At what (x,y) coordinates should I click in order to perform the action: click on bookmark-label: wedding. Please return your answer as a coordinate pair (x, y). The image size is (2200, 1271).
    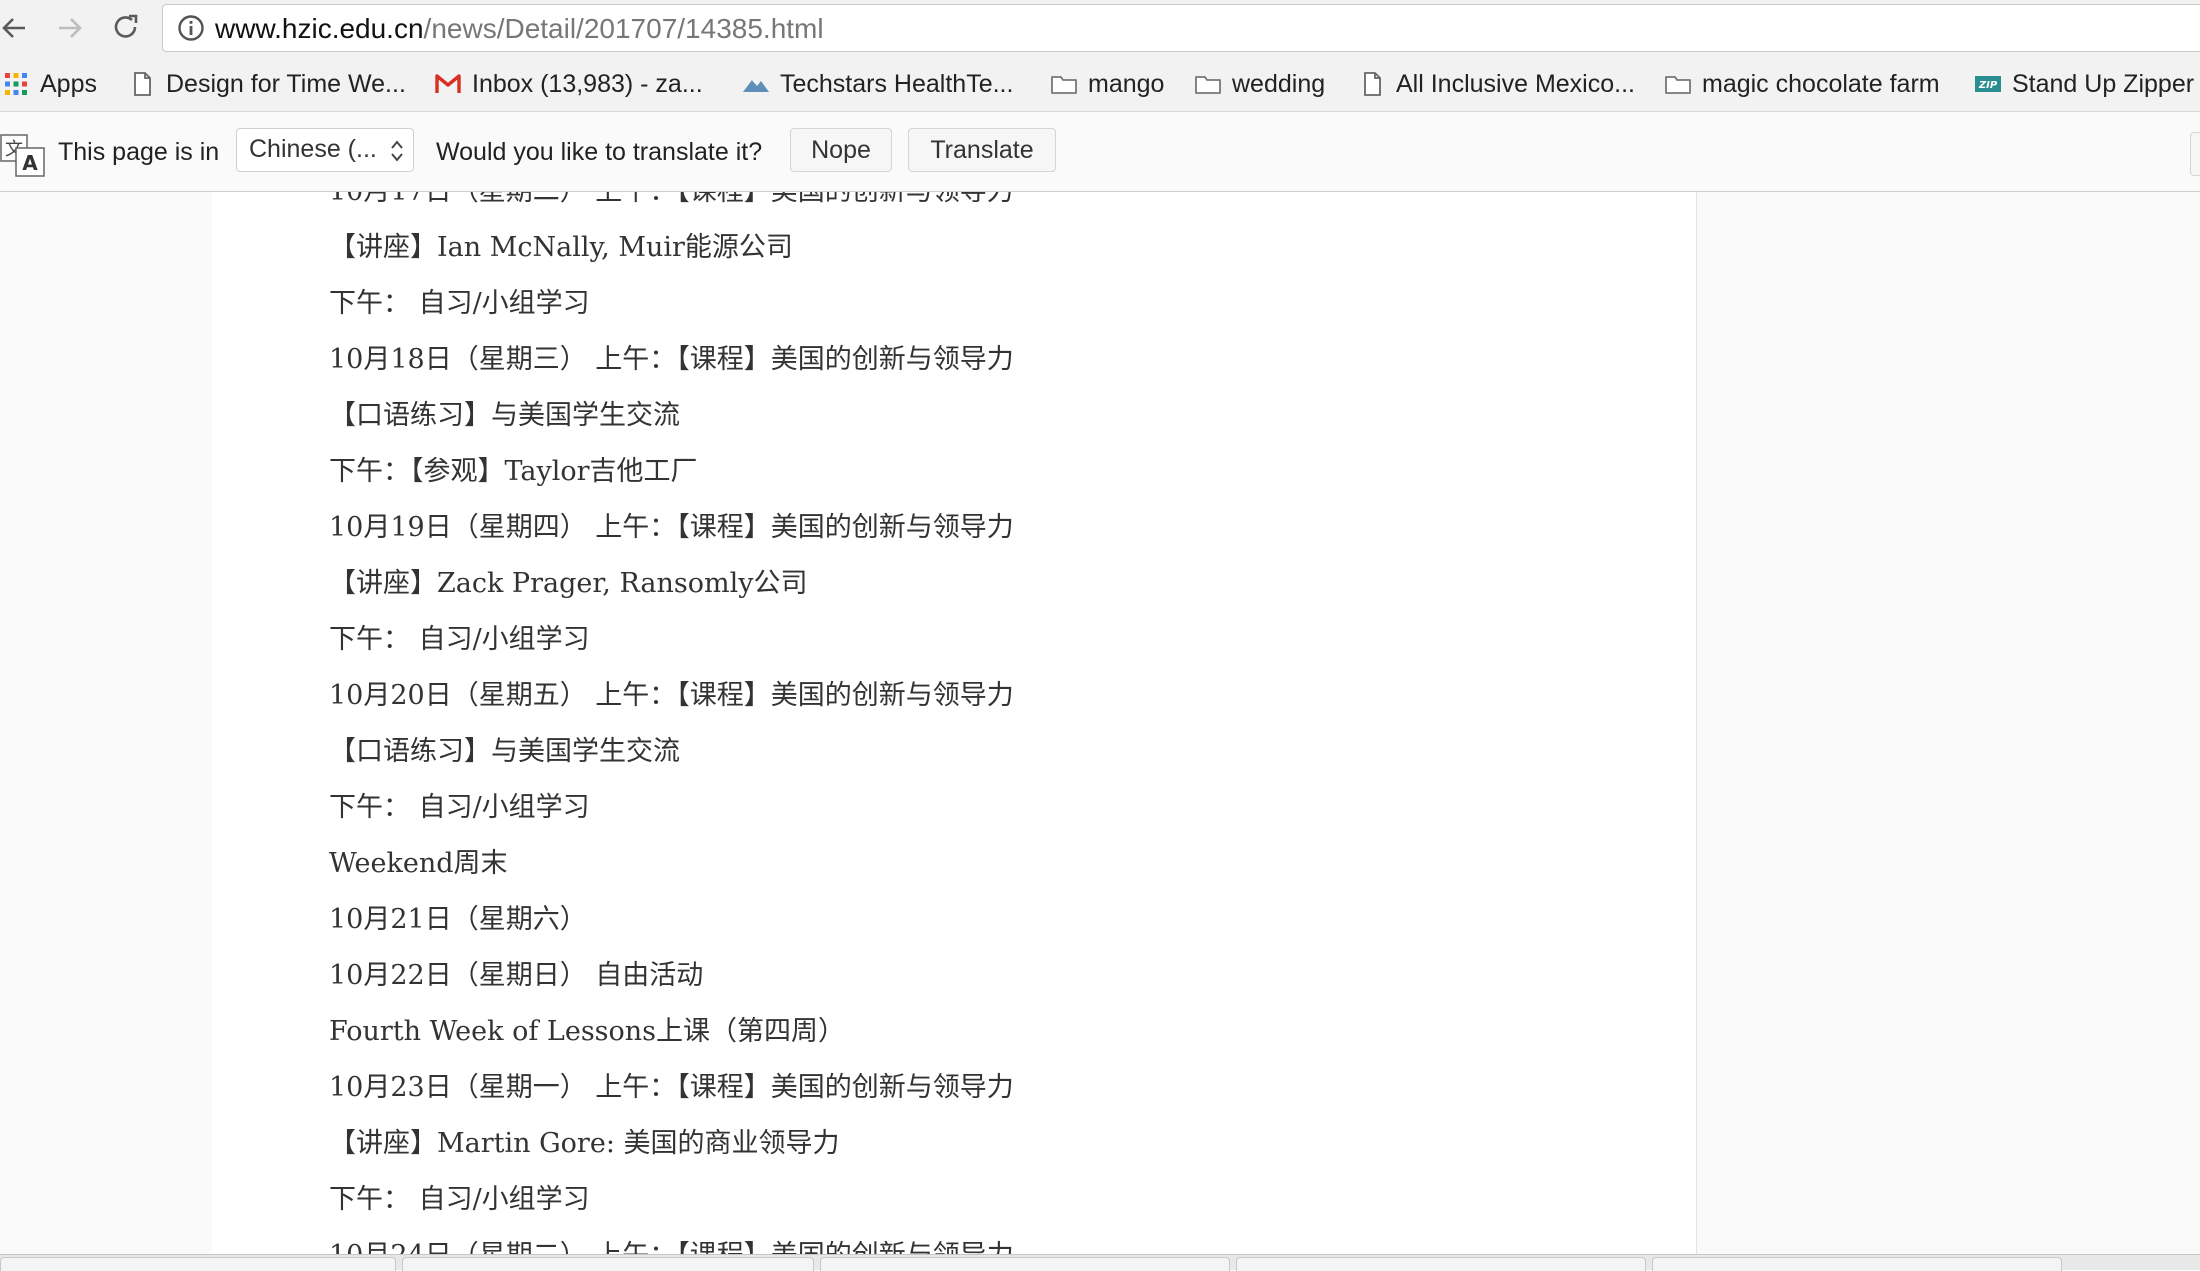
    Looking at the image, I should click on (1279, 83).